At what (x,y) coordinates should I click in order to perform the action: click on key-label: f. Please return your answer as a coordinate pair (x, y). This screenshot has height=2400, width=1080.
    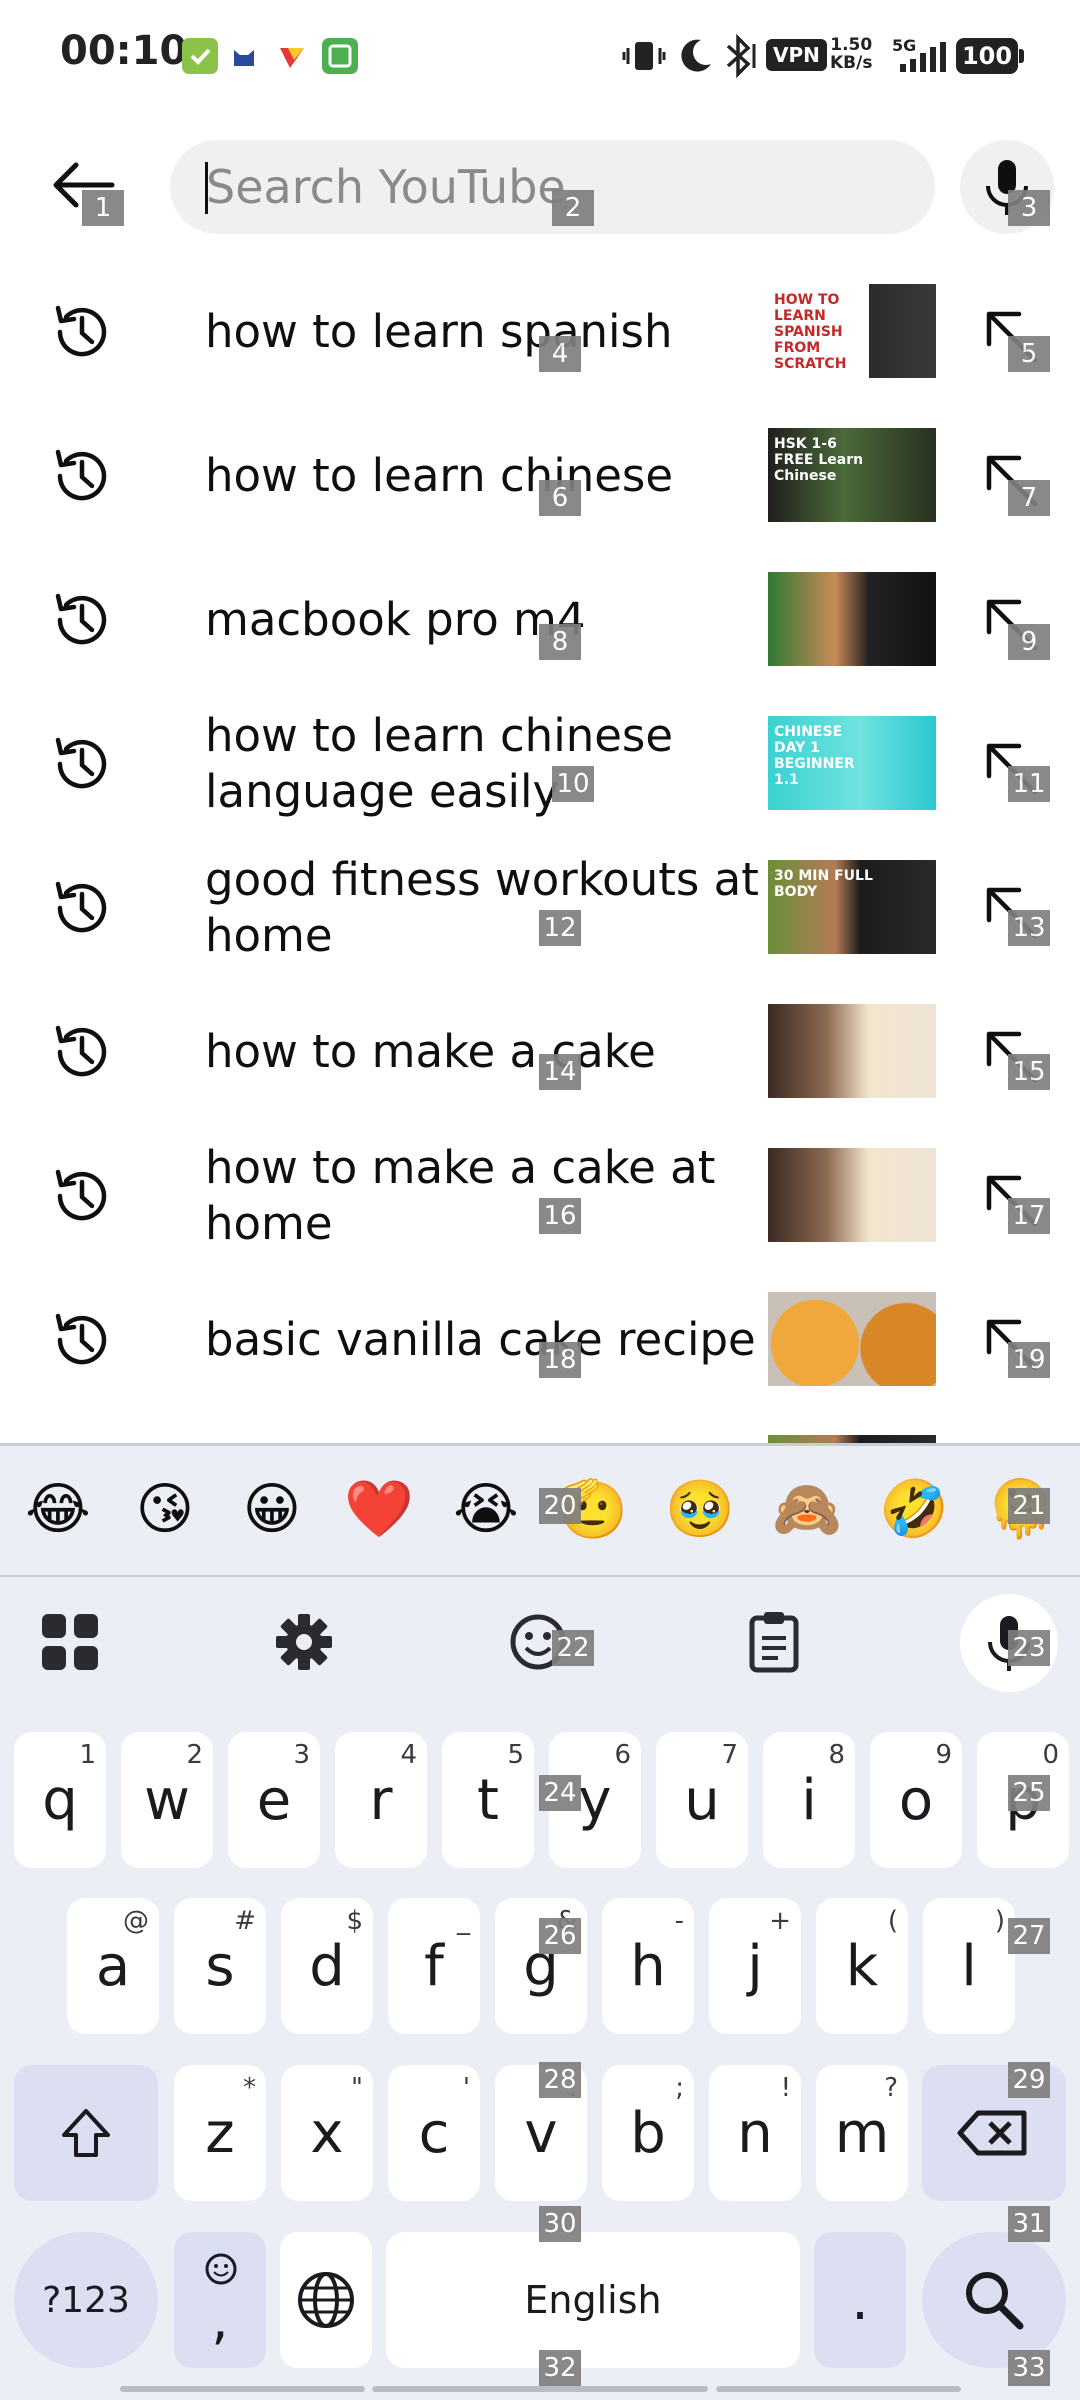
    Looking at the image, I should click on (434, 1966).